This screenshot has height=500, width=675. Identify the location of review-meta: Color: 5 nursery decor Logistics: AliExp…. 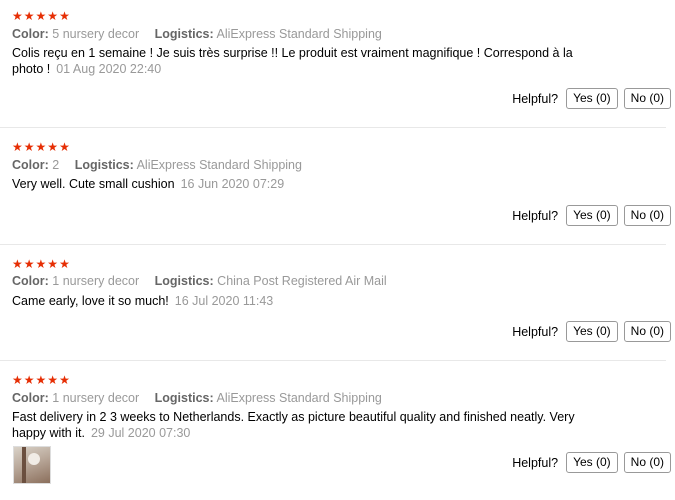
(197, 34).